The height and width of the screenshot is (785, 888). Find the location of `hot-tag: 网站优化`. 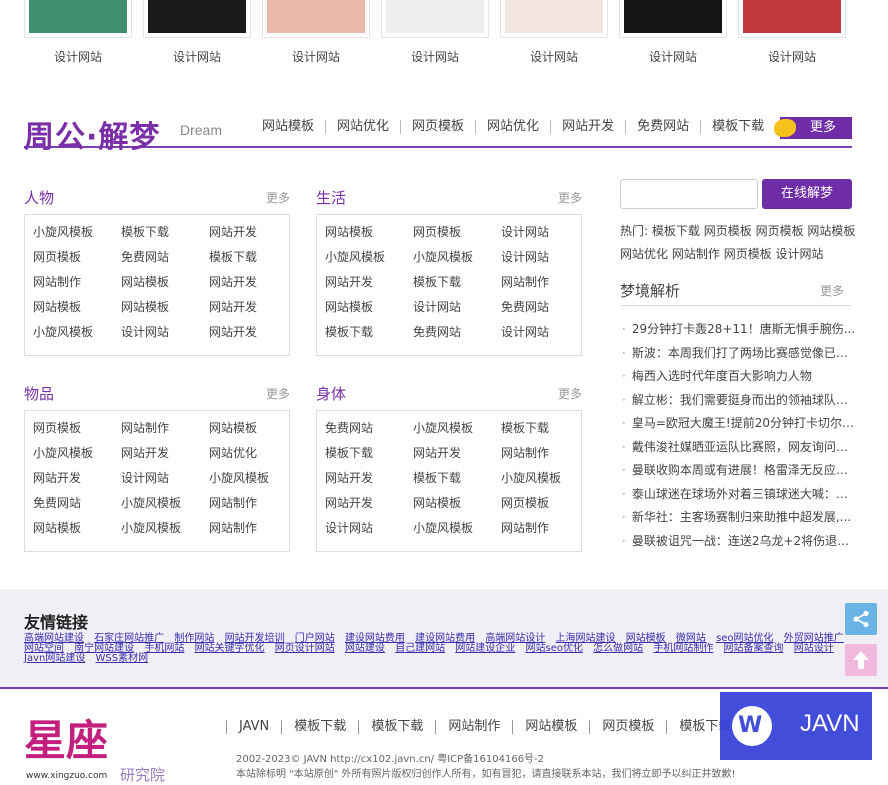

hot-tag: 网站优化 is located at coordinates (644, 254).